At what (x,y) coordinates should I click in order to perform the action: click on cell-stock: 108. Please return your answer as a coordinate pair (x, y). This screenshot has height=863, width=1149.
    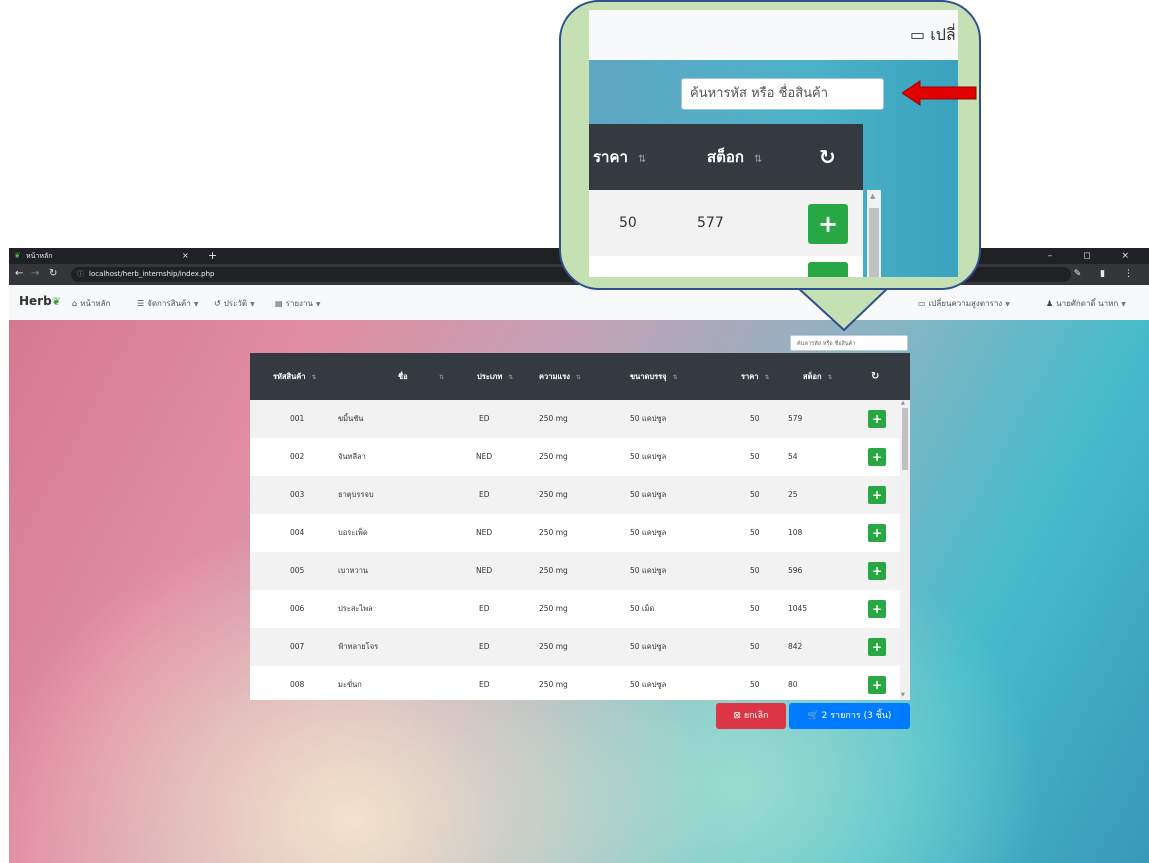
    Looking at the image, I should click on (795, 532).